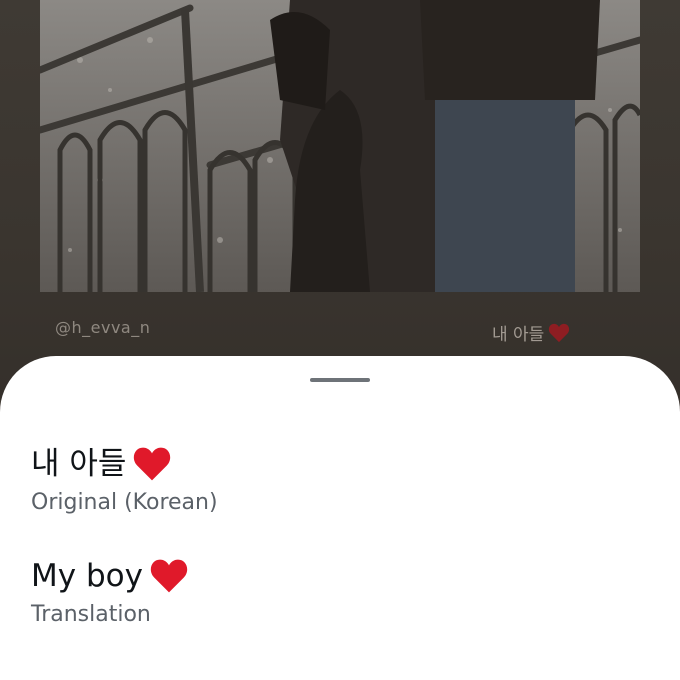 The height and width of the screenshot is (680, 680). I want to click on original-text-row: 내 아들, so click(124, 464).